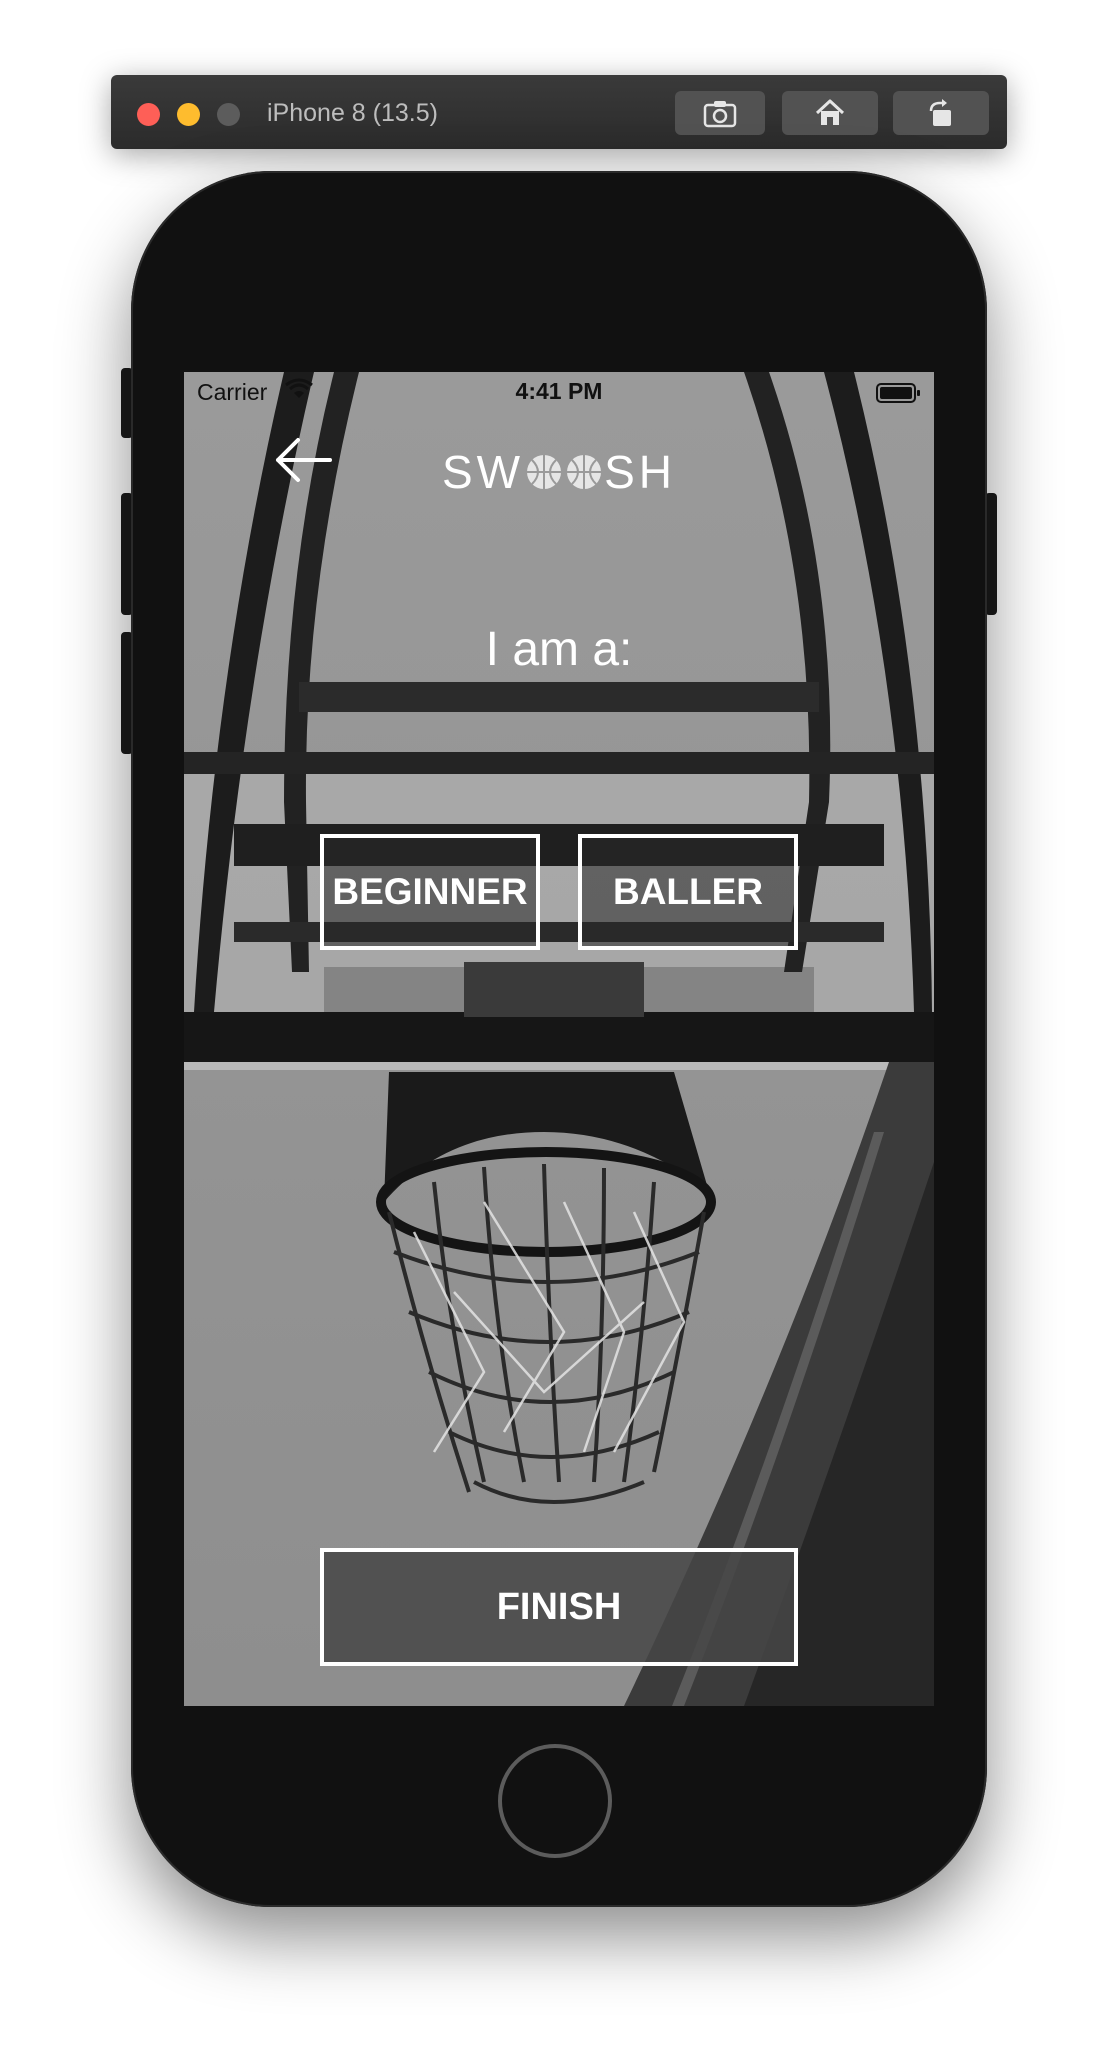 This screenshot has height=2056, width=1118. I want to click on skill-prompt: I am a:, so click(559, 649).